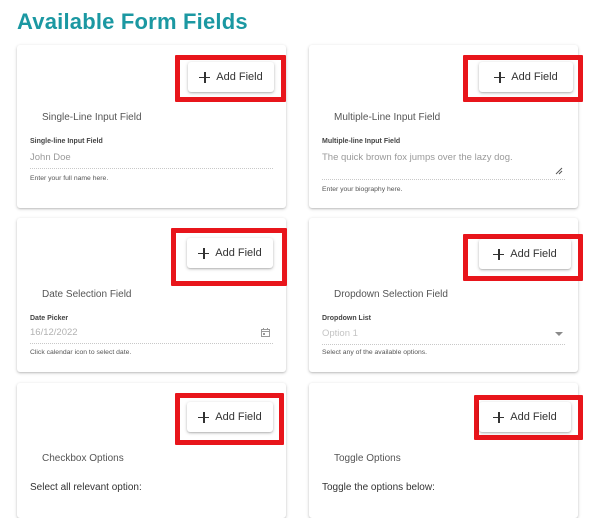 The width and height of the screenshot is (598, 518). Describe the element at coordinates (387, 117) in the screenshot. I see `field-title: Multiple-Line Input Field` at that location.